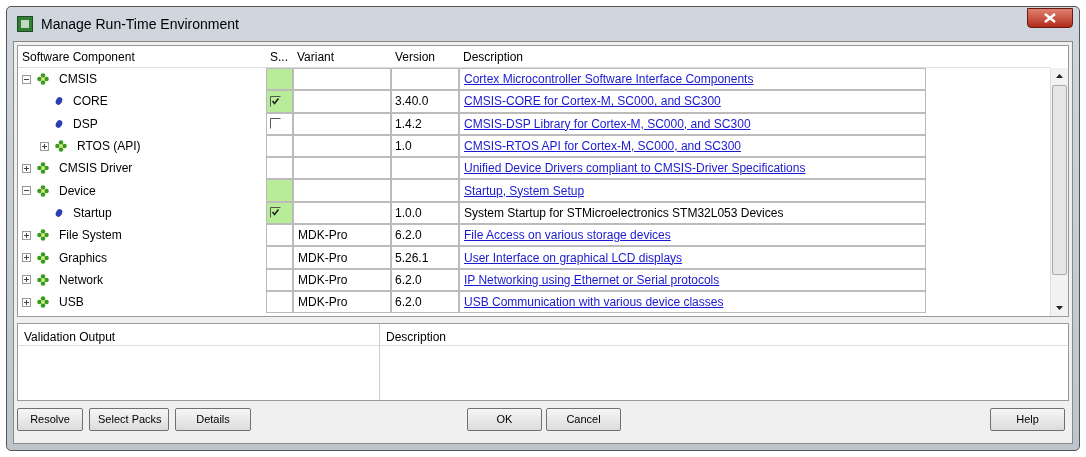  I want to click on description-link: Startup, System Setup, so click(524, 190).